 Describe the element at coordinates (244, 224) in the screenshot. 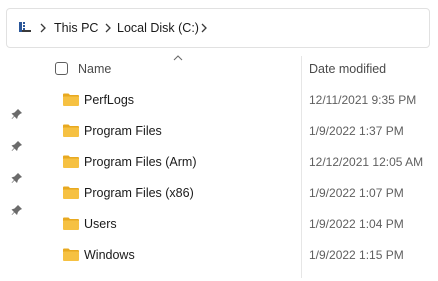

I see `file-row: Users 1/9/2022 1:04 PM` at that location.